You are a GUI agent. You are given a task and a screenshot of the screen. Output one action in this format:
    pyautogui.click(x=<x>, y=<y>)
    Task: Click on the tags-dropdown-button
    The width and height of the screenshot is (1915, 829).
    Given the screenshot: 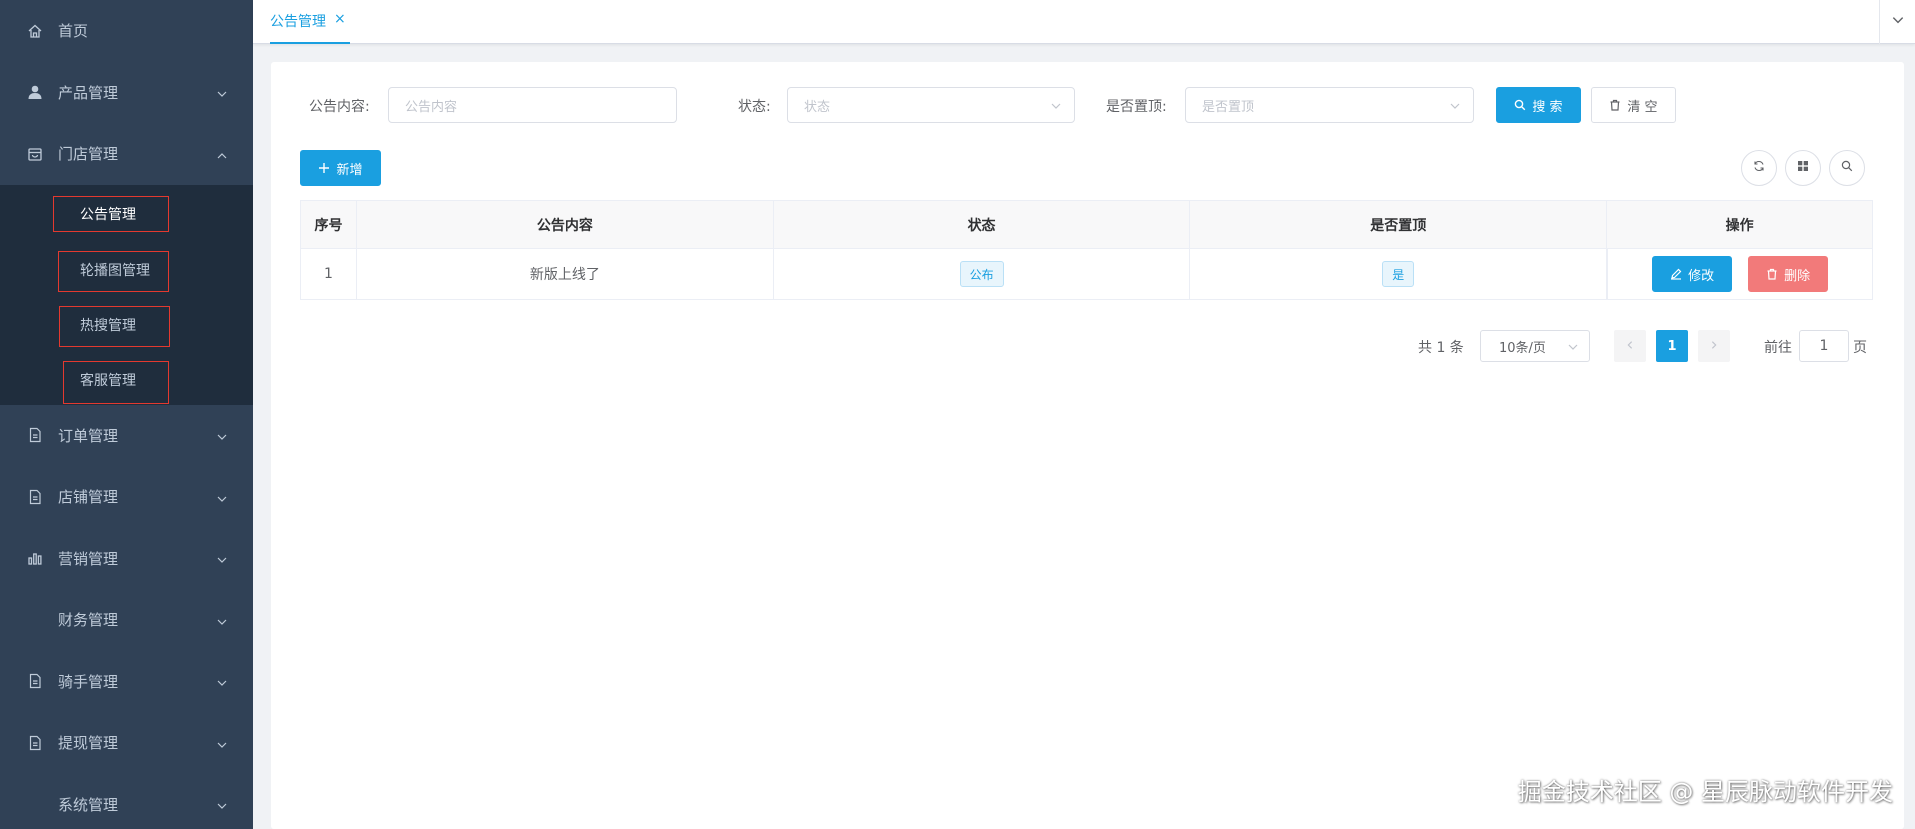 What is the action you would take?
    pyautogui.click(x=1897, y=22)
    